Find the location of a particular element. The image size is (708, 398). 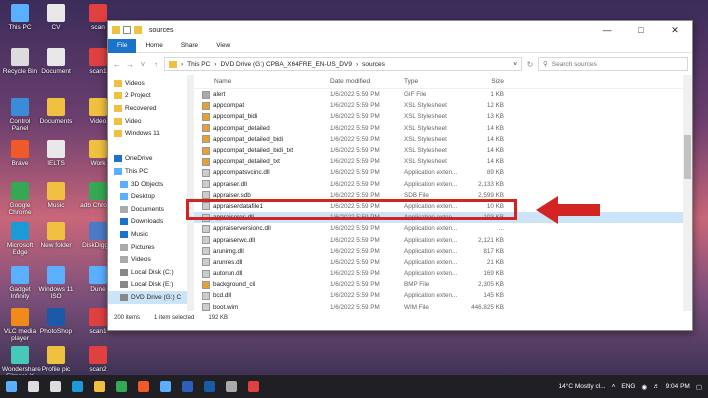

taskbar-app-icon is located at coordinates (253, 386).